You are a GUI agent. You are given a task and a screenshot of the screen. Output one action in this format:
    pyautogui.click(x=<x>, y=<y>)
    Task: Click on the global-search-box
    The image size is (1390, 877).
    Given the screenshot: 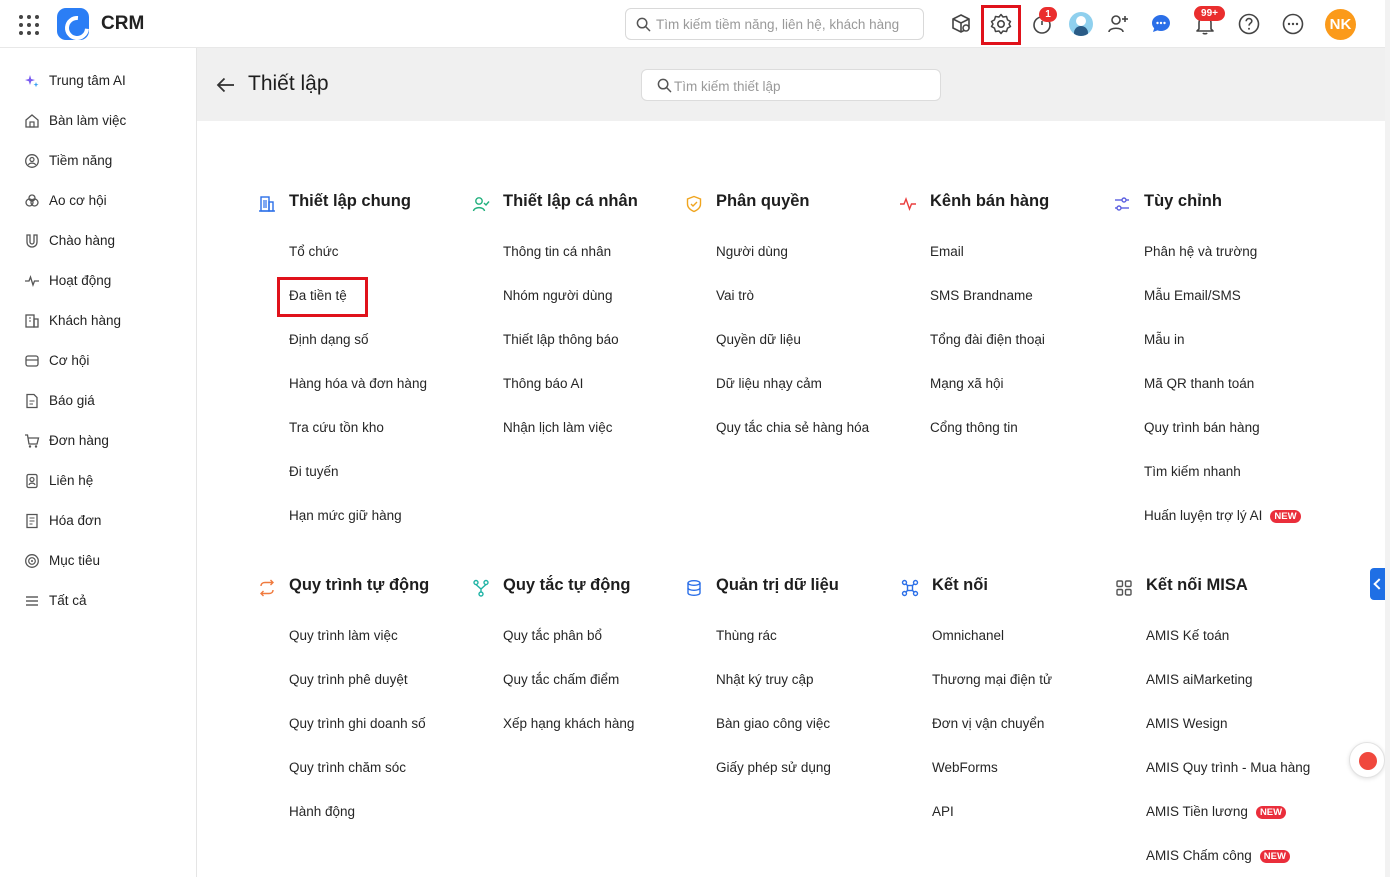 What is the action you would take?
    pyautogui.click(x=774, y=24)
    